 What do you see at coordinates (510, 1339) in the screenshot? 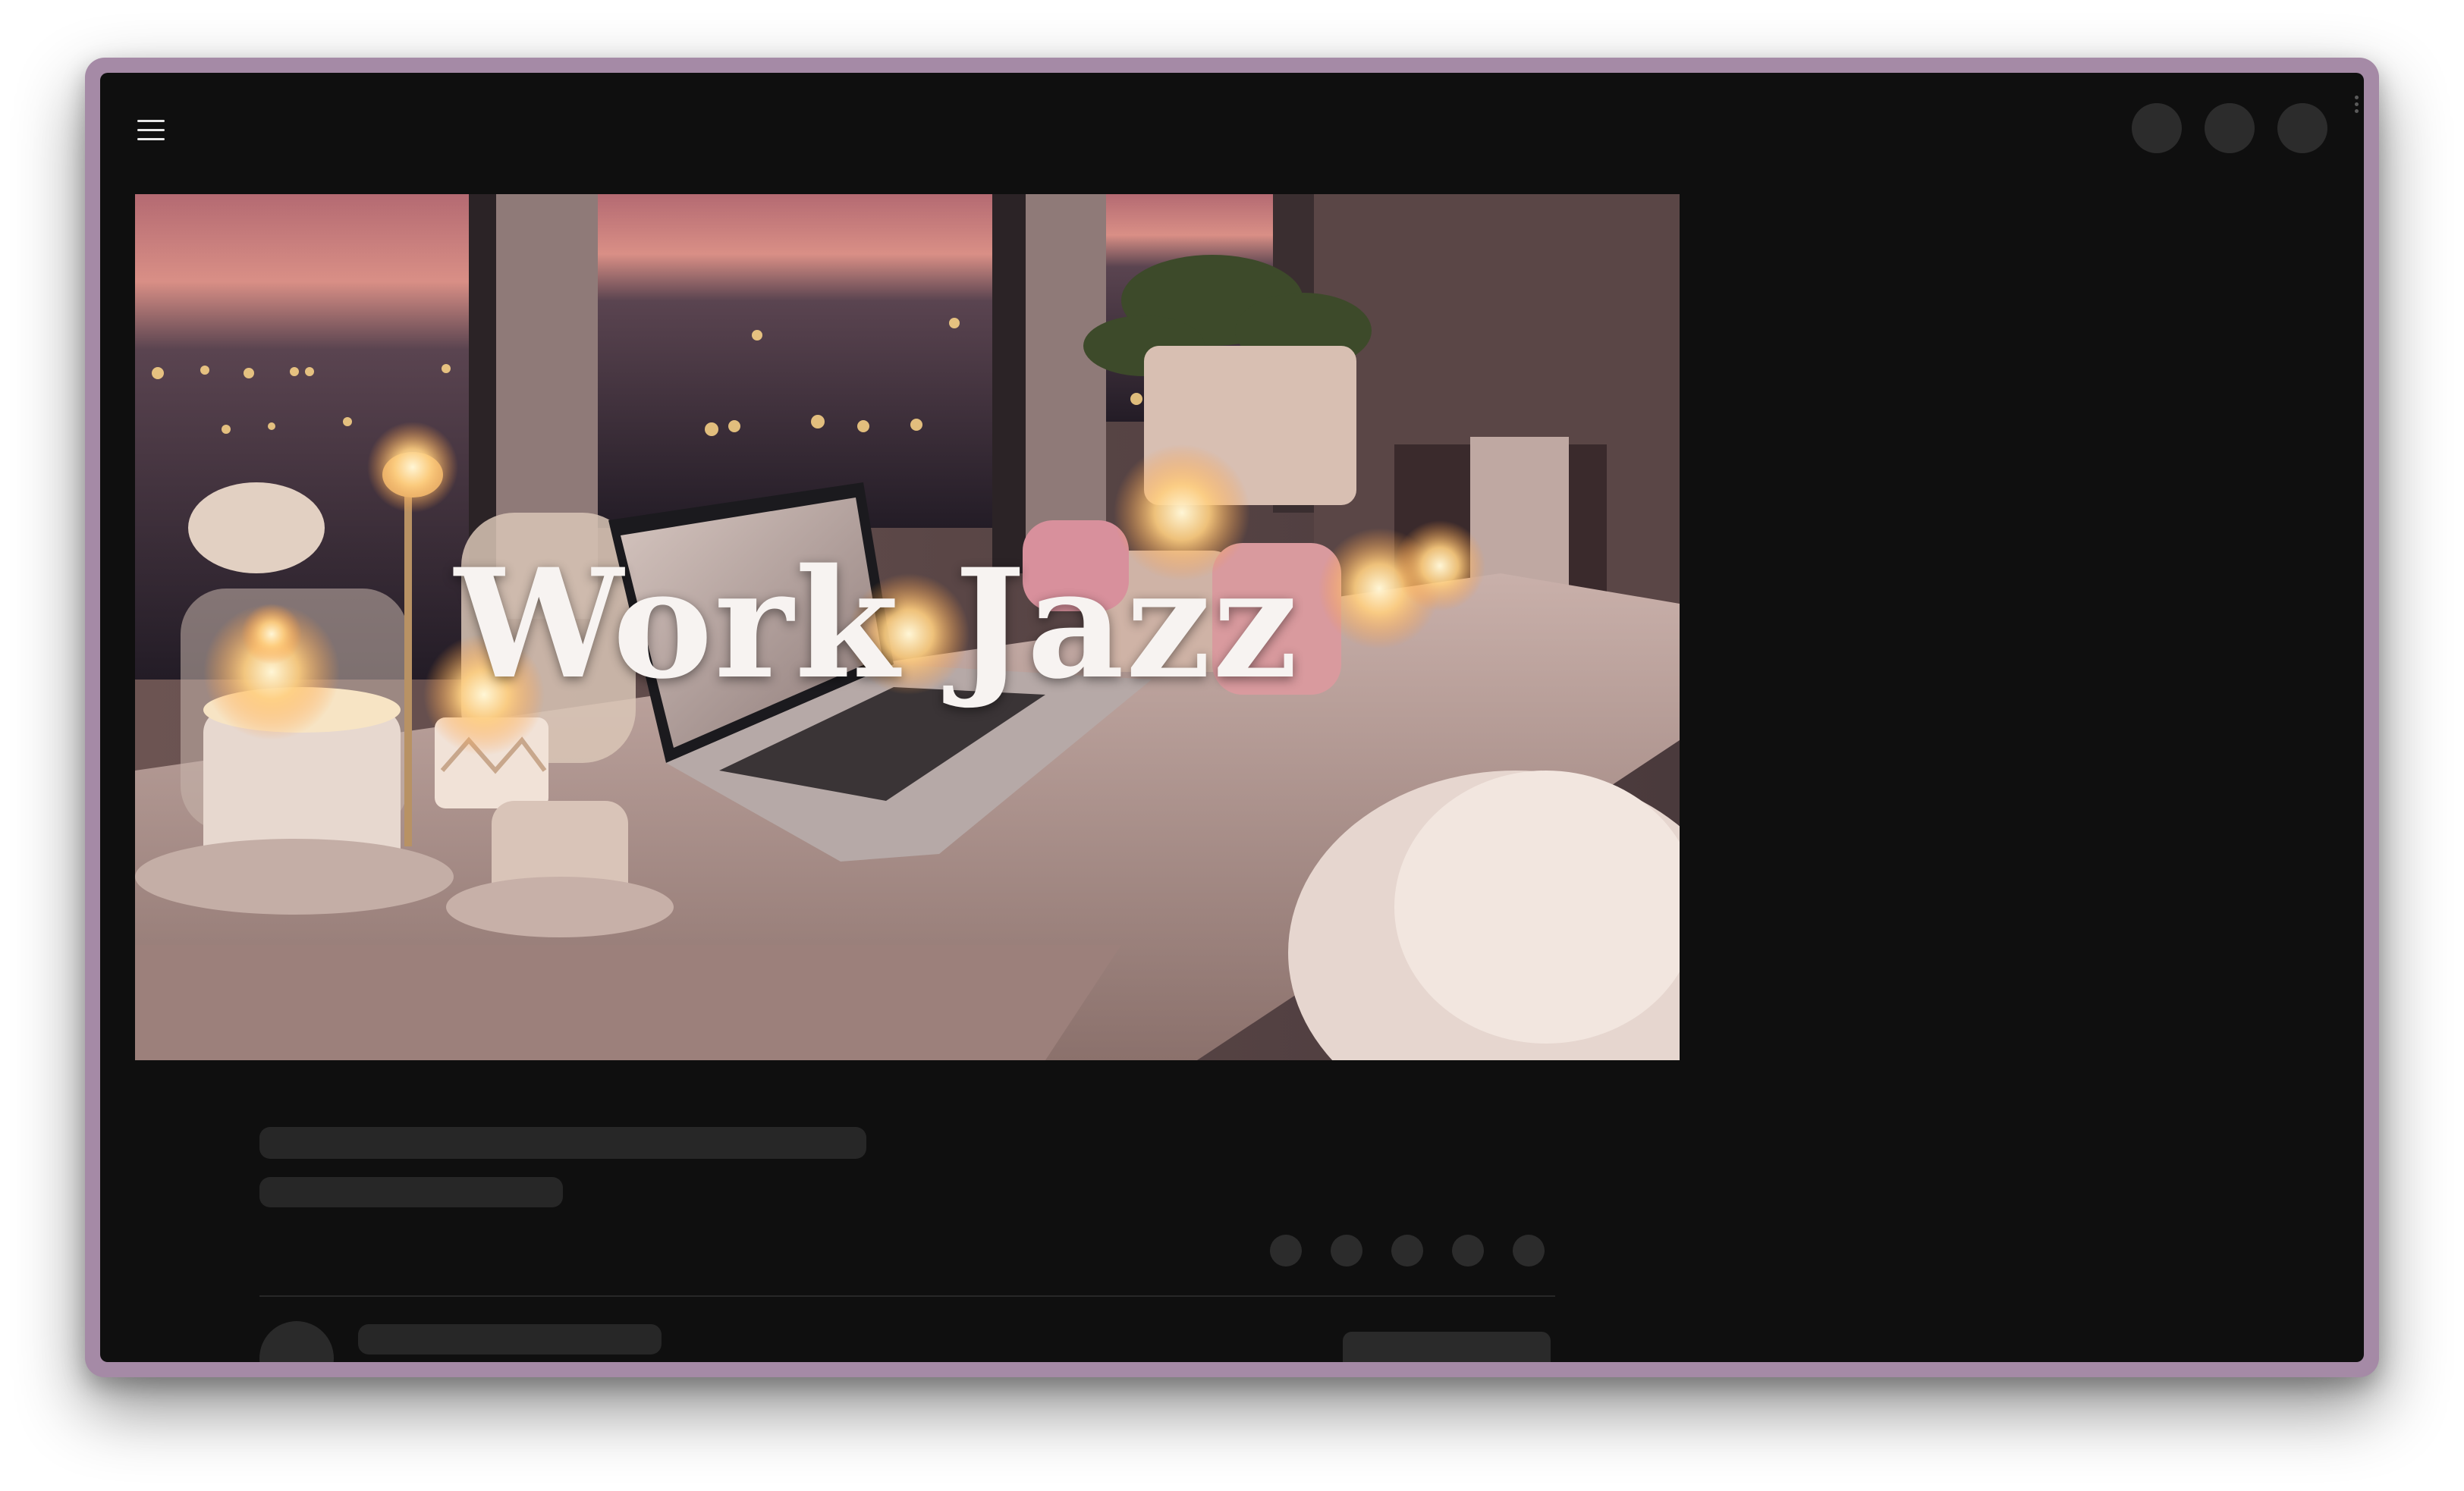
I see `channel-name-skeleton` at bounding box center [510, 1339].